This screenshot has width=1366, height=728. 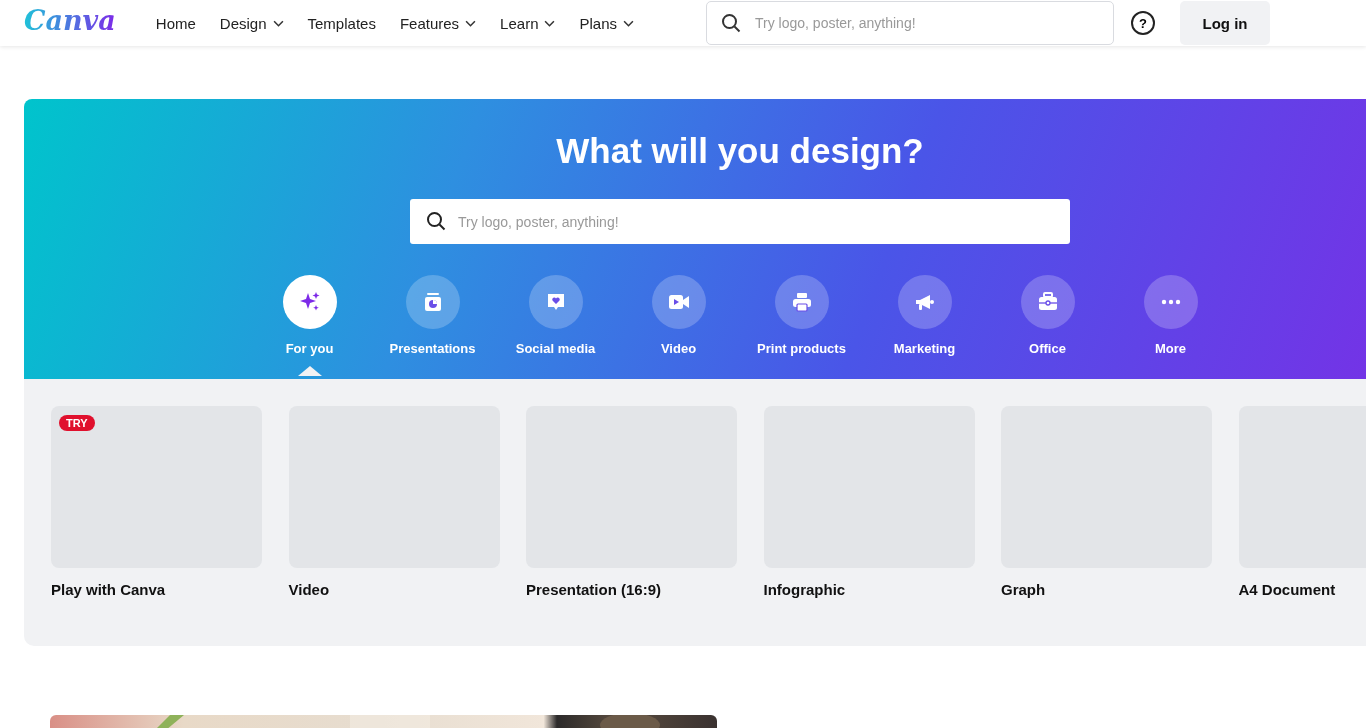 I want to click on category-tab: Video, so click(x=678, y=325).